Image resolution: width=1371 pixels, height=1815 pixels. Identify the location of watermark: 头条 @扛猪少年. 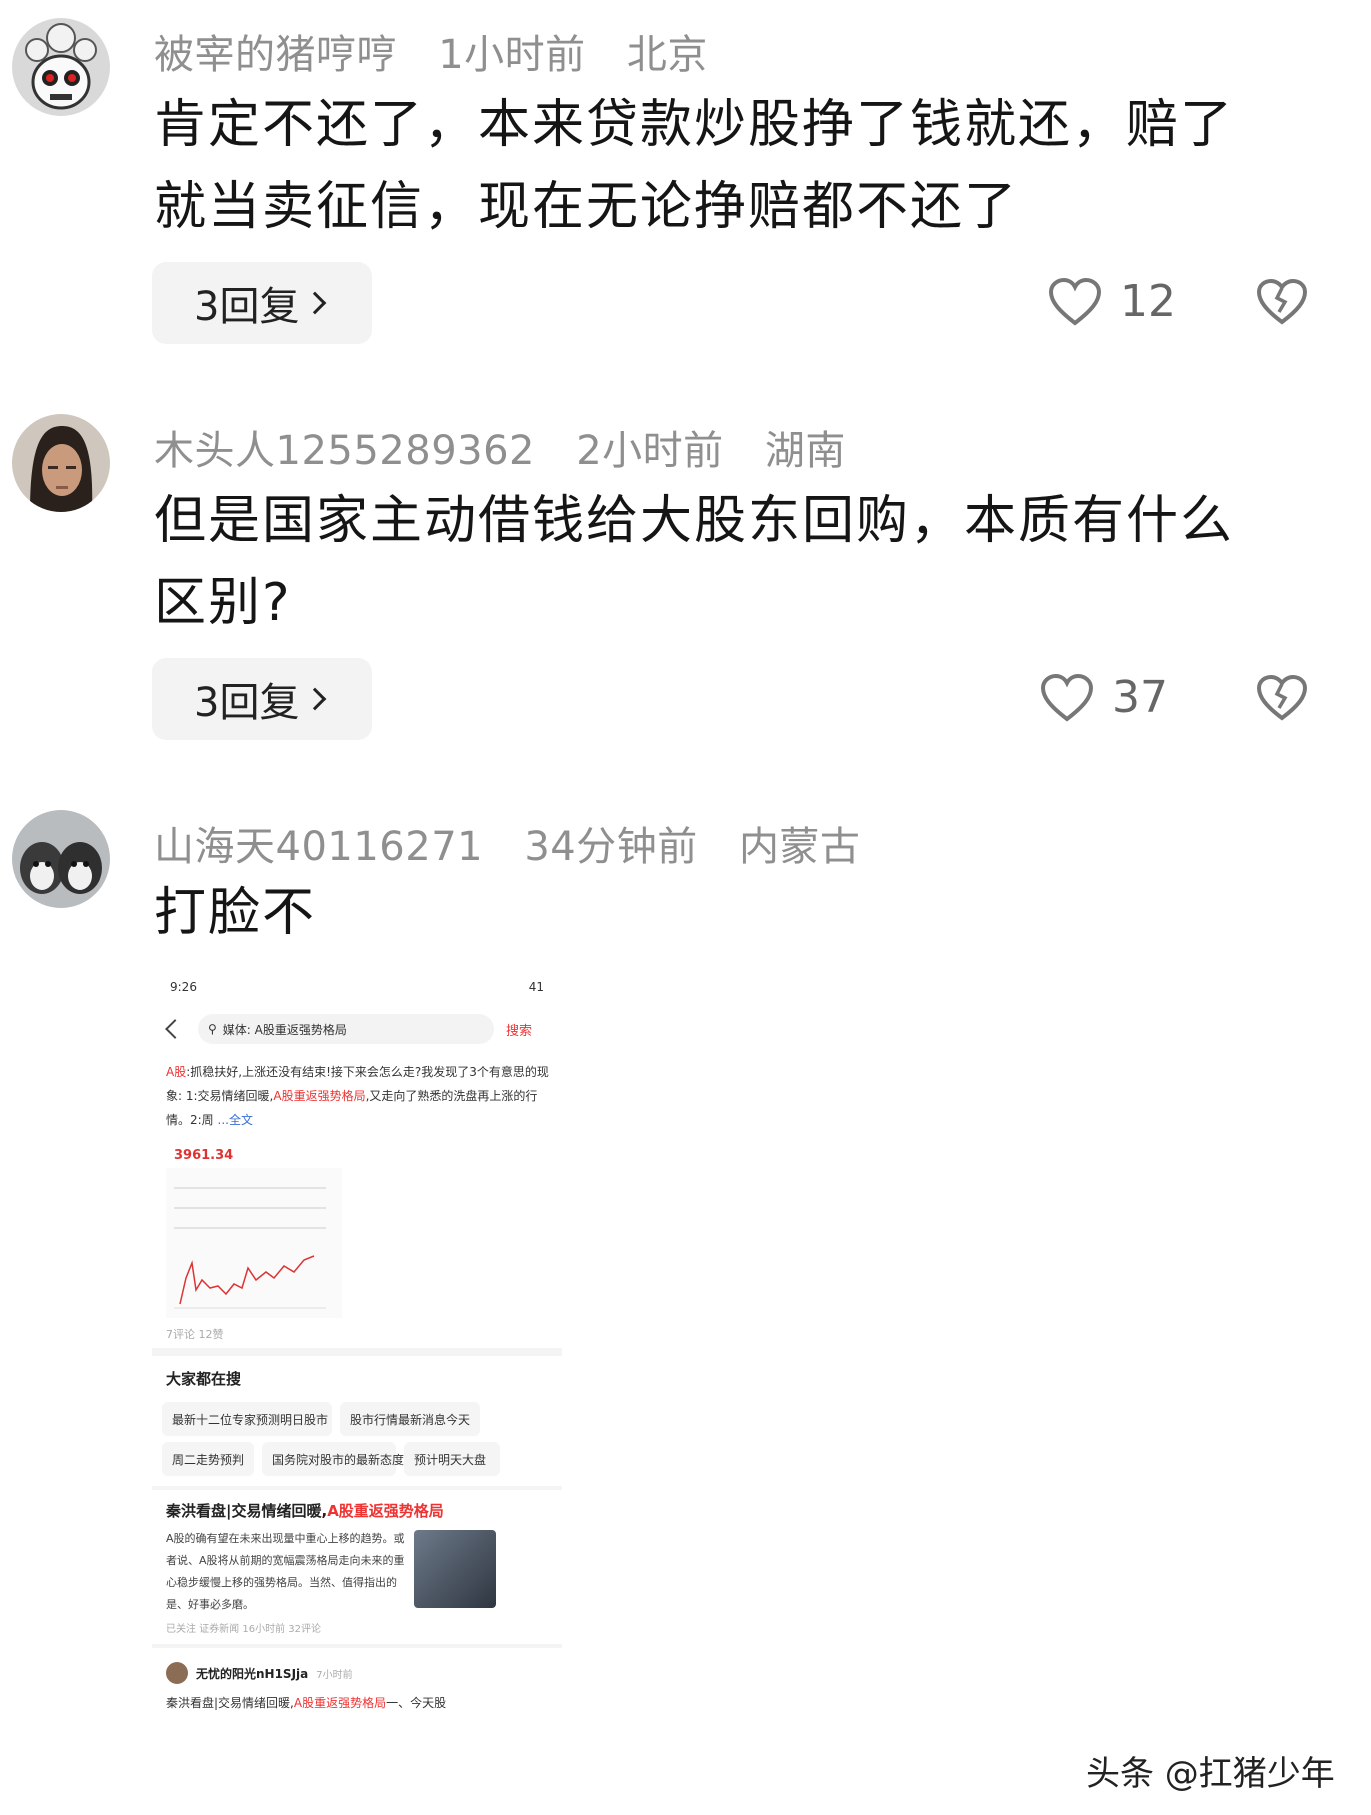
(1210, 1774).